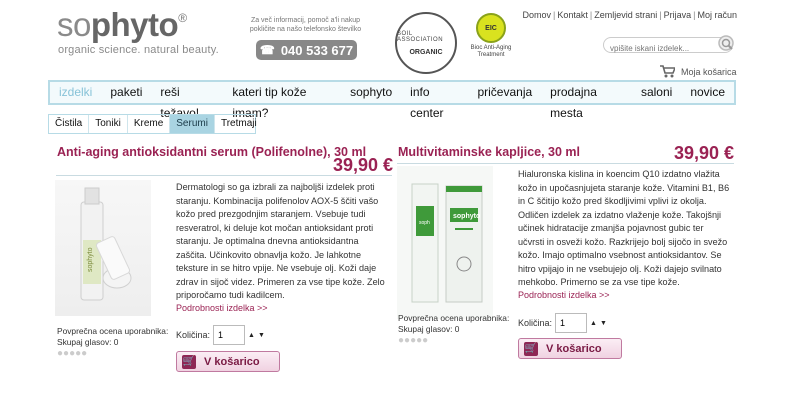 The width and height of the screenshot is (800, 407). Describe the element at coordinates (75, 92) in the screenshot. I see `nav-item-izdelki: izdelki` at that location.